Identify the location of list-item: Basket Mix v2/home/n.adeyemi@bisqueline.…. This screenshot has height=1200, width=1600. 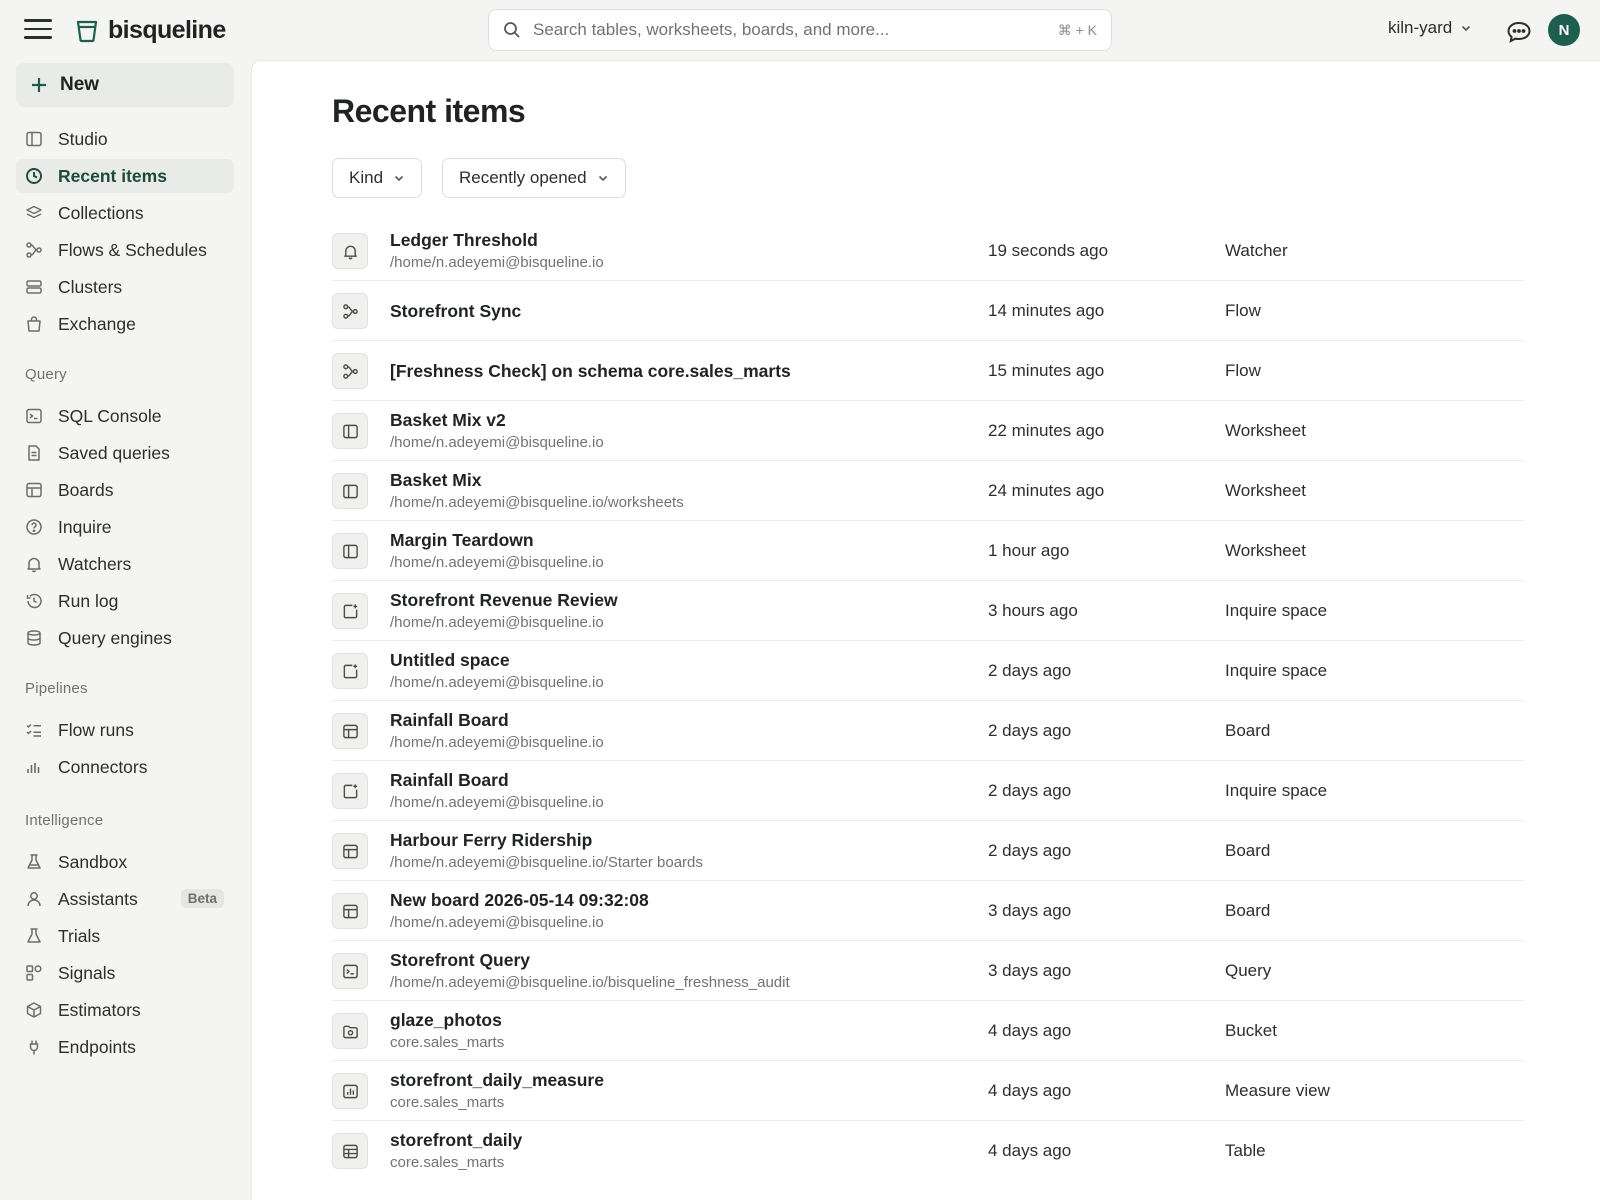
(928, 431).